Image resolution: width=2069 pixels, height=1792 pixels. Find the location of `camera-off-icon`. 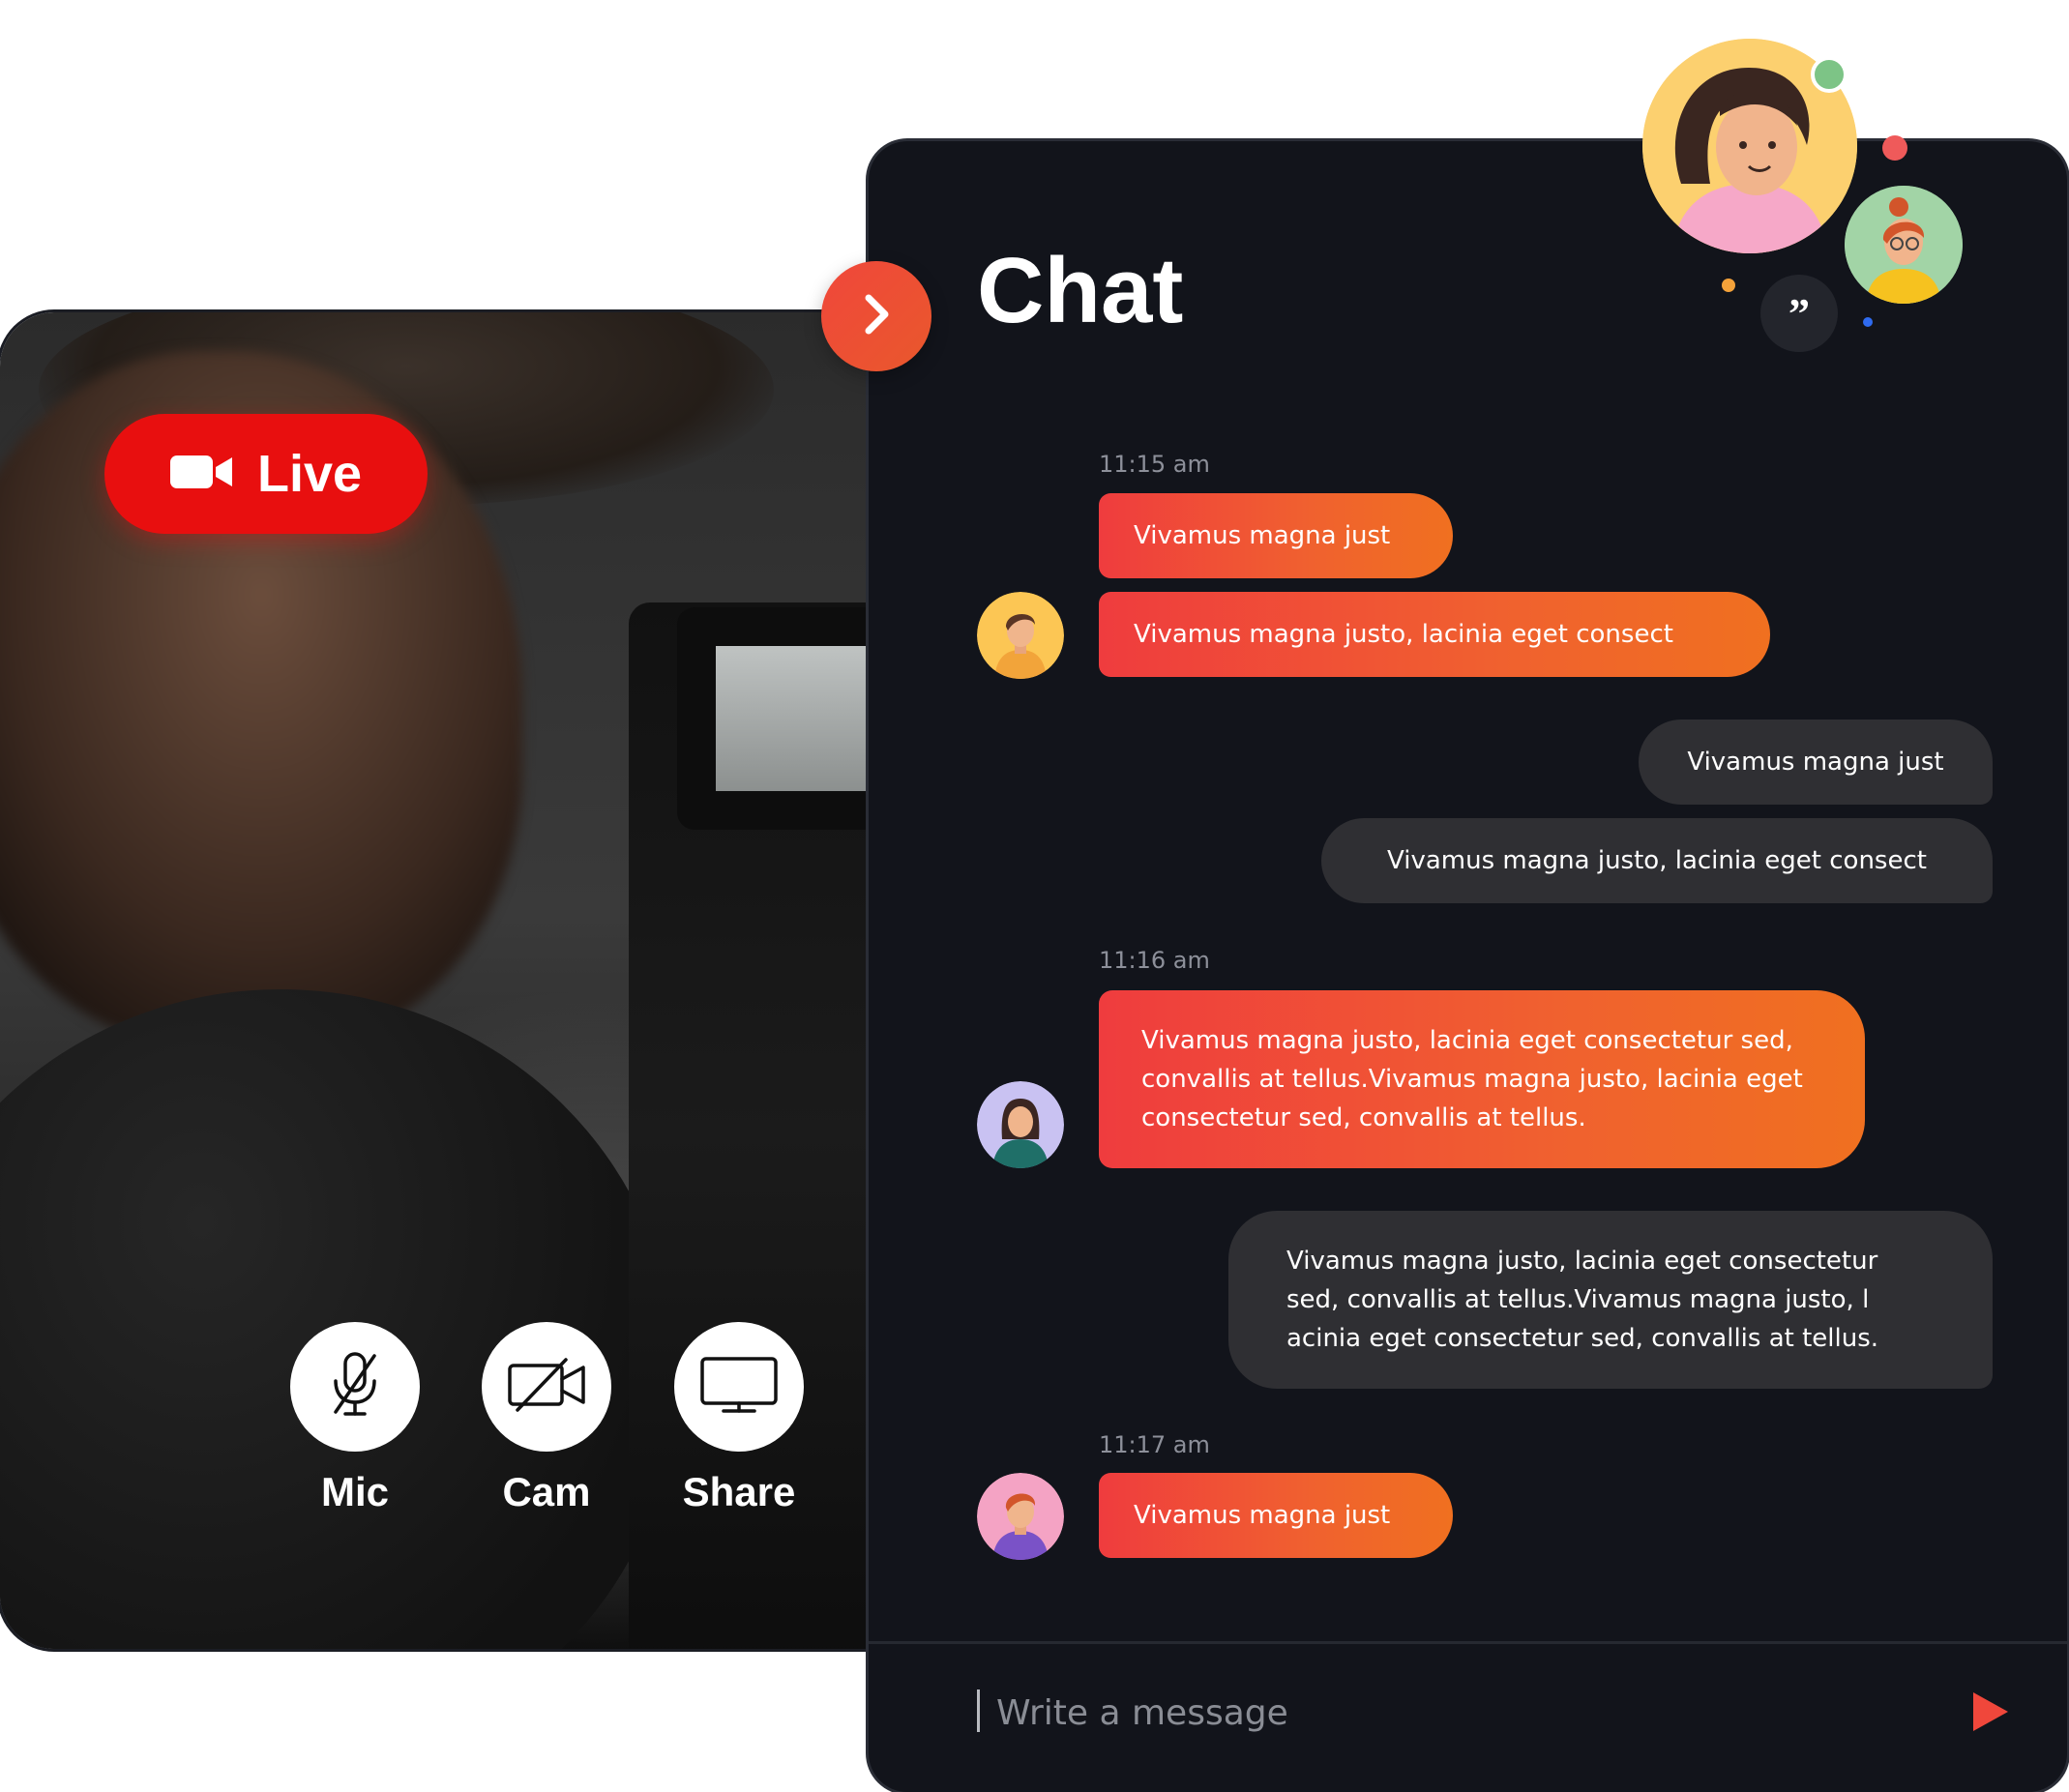

camera-off-icon is located at coordinates (547, 1387).